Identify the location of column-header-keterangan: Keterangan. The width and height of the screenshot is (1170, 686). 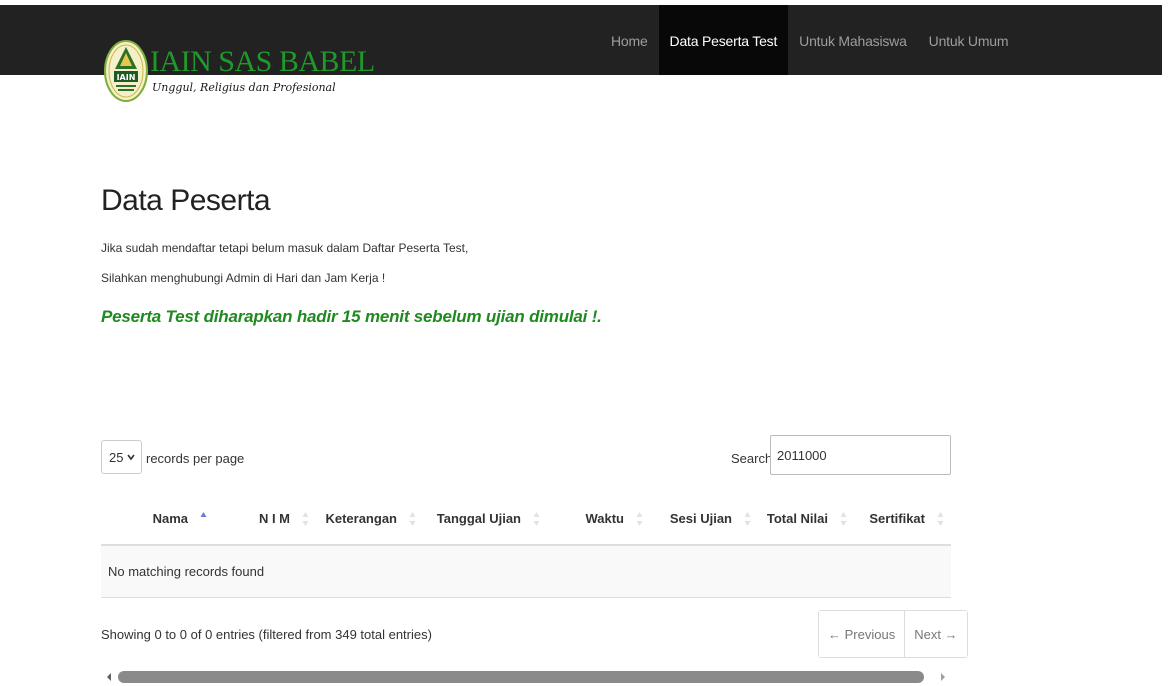
(369, 519).